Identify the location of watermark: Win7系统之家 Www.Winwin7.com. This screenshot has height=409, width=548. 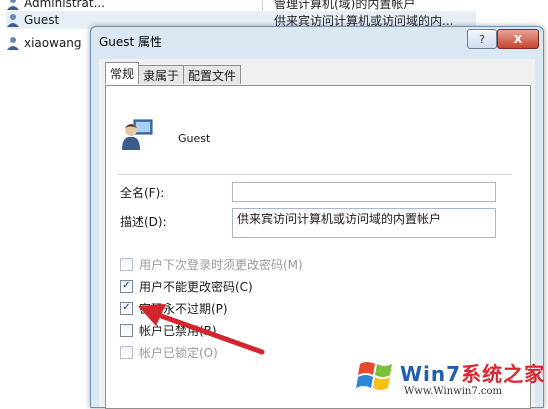
(450, 379).